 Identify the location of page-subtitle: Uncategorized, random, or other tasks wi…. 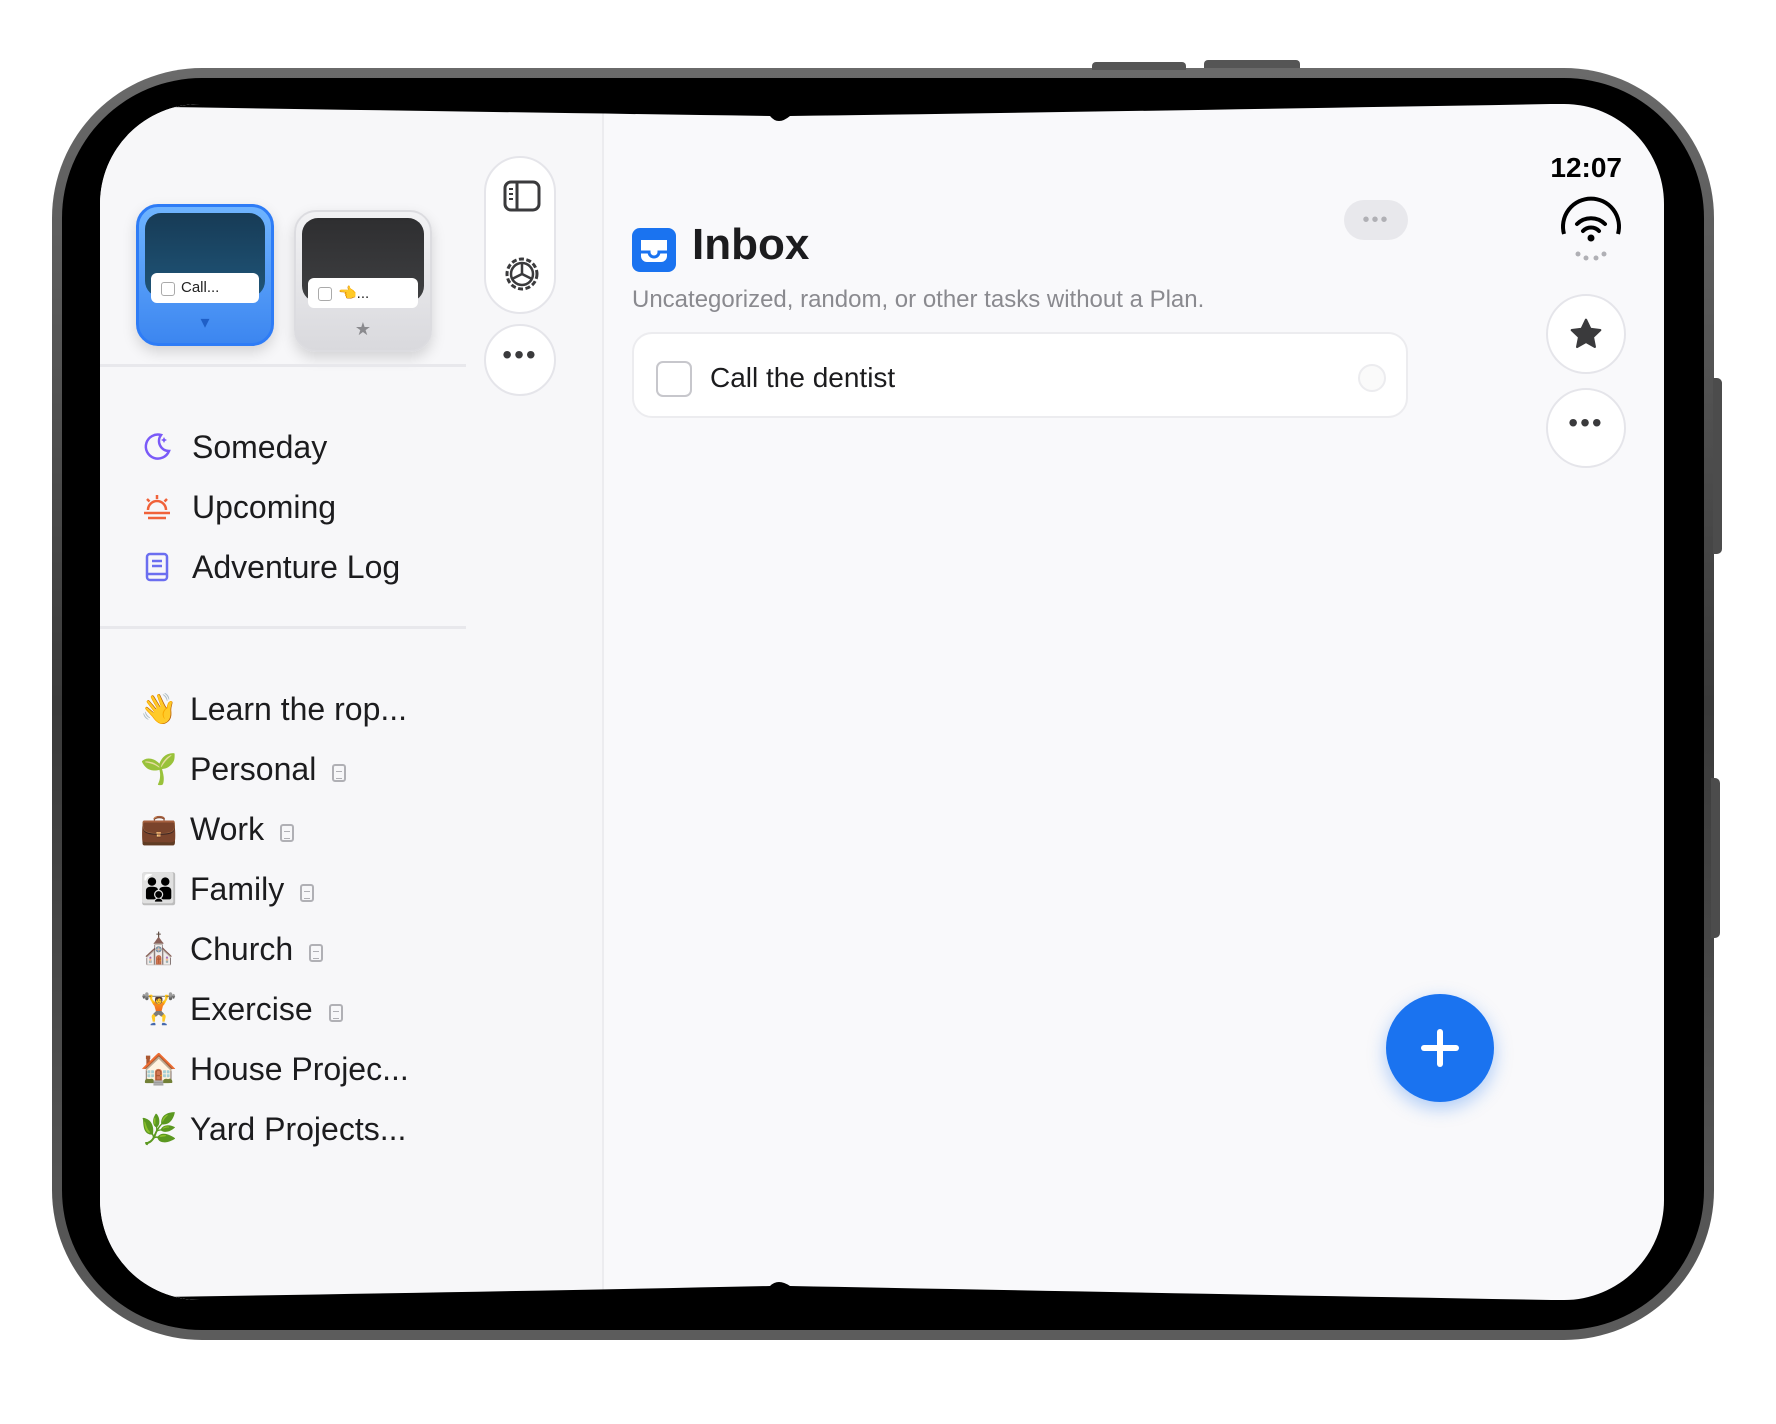
(918, 299).